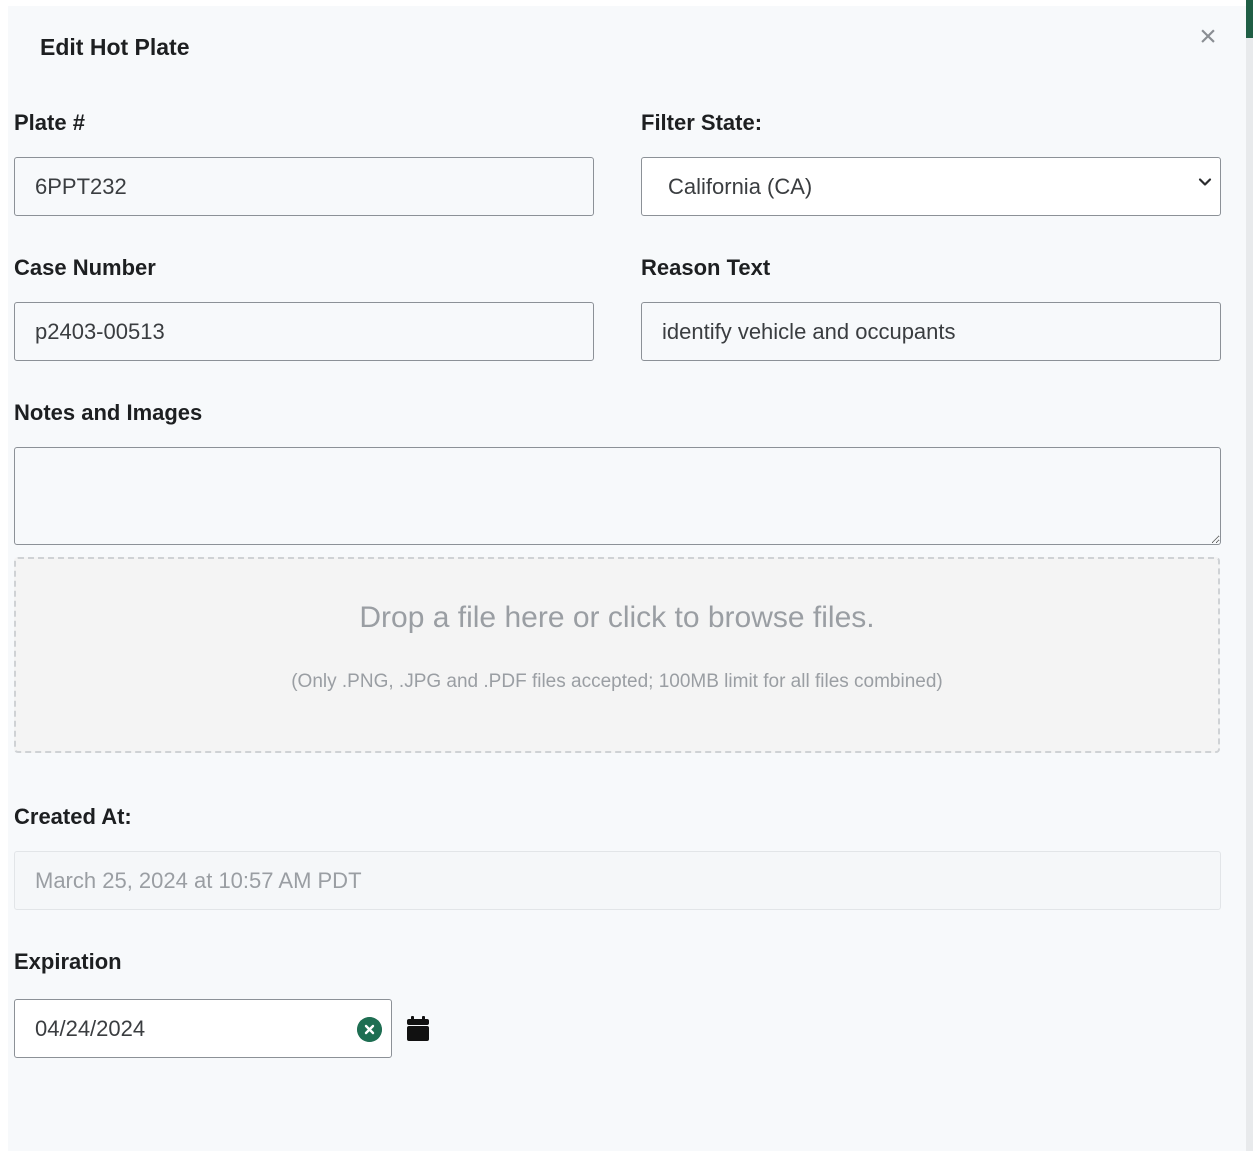 Image resolution: width=1253 pixels, height=1151 pixels. What do you see at coordinates (49, 122) in the screenshot?
I see `plate-label: Plate #` at bounding box center [49, 122].